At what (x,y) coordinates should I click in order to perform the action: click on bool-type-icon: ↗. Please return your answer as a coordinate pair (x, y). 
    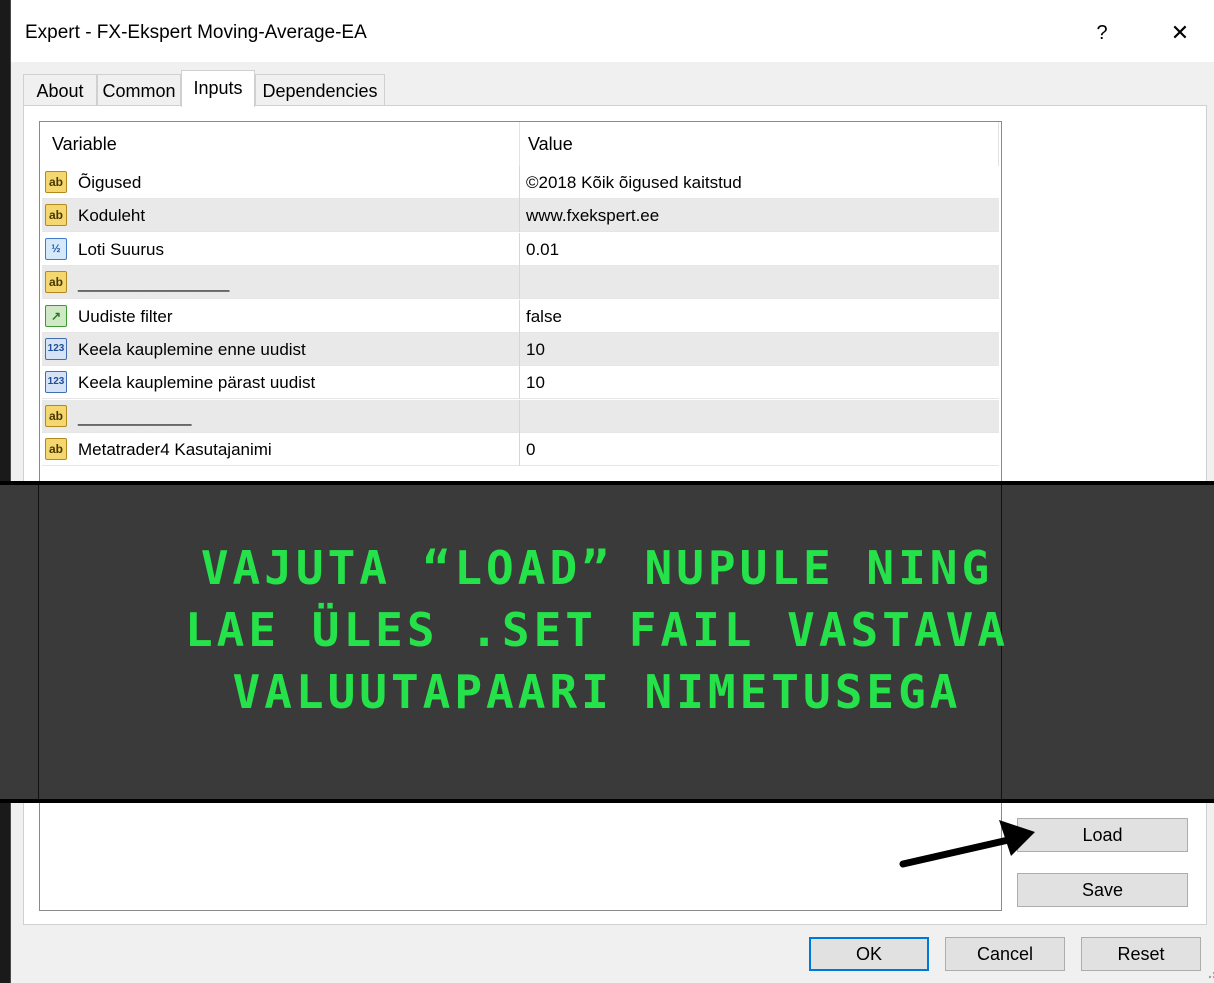
    Looking at the image, I should click on (56, 315).